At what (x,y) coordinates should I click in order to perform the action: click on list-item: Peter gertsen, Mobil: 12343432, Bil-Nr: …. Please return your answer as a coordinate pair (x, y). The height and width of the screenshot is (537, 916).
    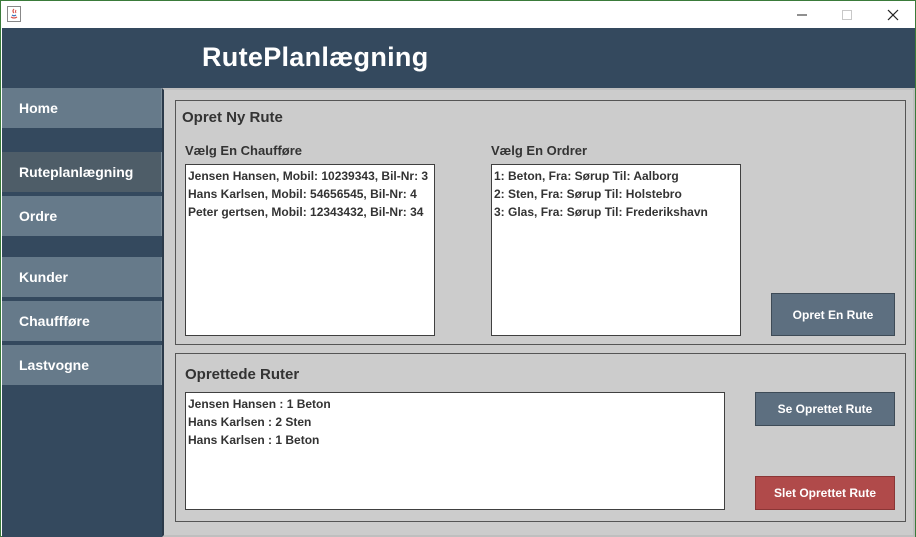
    Looking at the image, I should click on (310, 212).